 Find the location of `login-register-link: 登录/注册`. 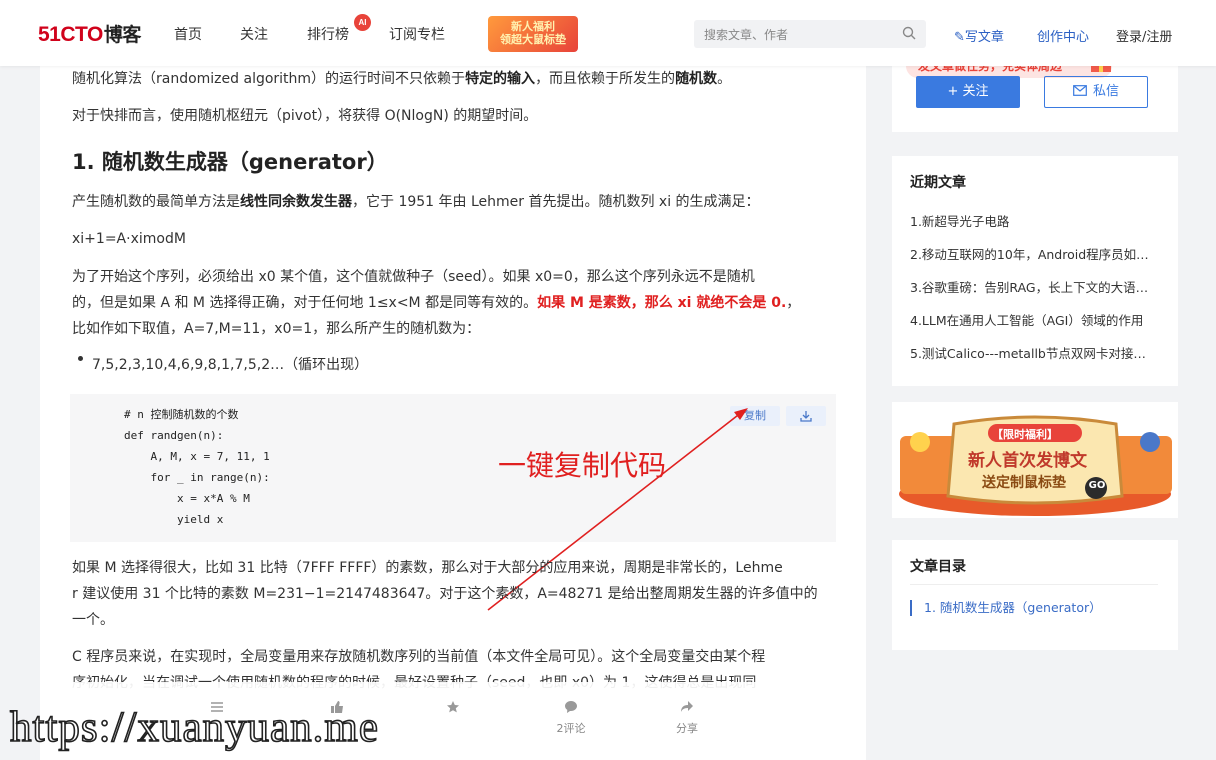

login-register-link: 登录/注册 is located at coordinates (1144, 35).